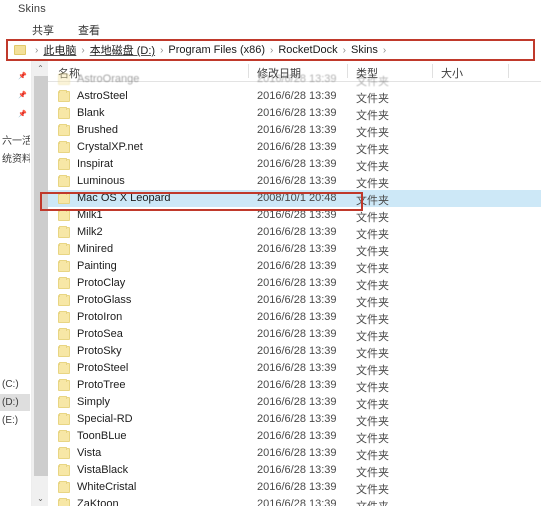 The width and height of the screenshot is (541, 506). What do you see at coordinates (15, 420) in the screenshot?
I see `nav-item-7: (E:)` at bounding box center [15, 420].